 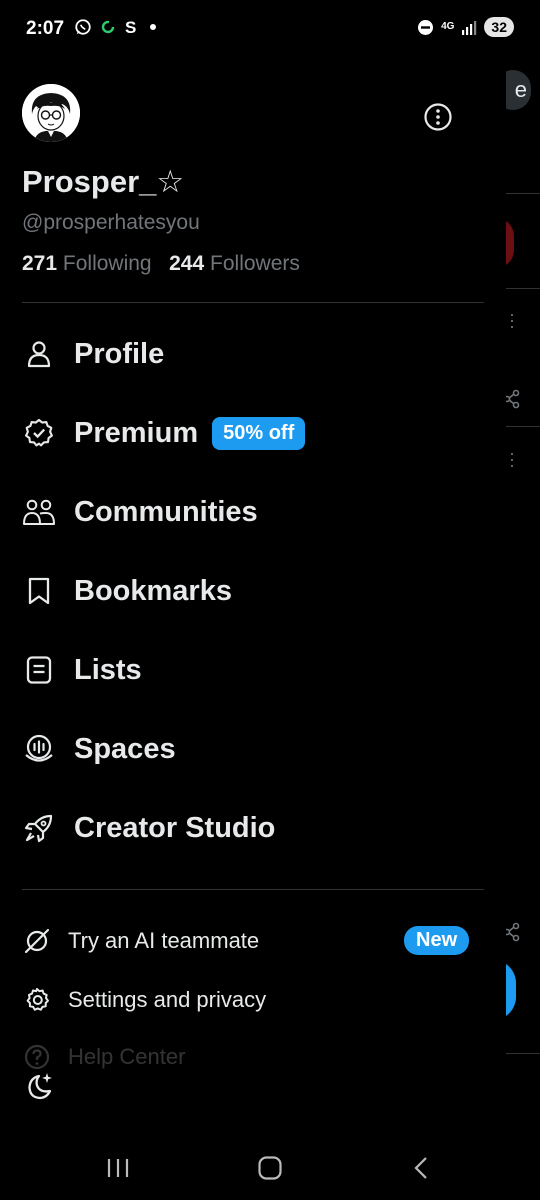 I want to click on menu-item-settings: Settings and privacy, so click(x=144, y=1000).